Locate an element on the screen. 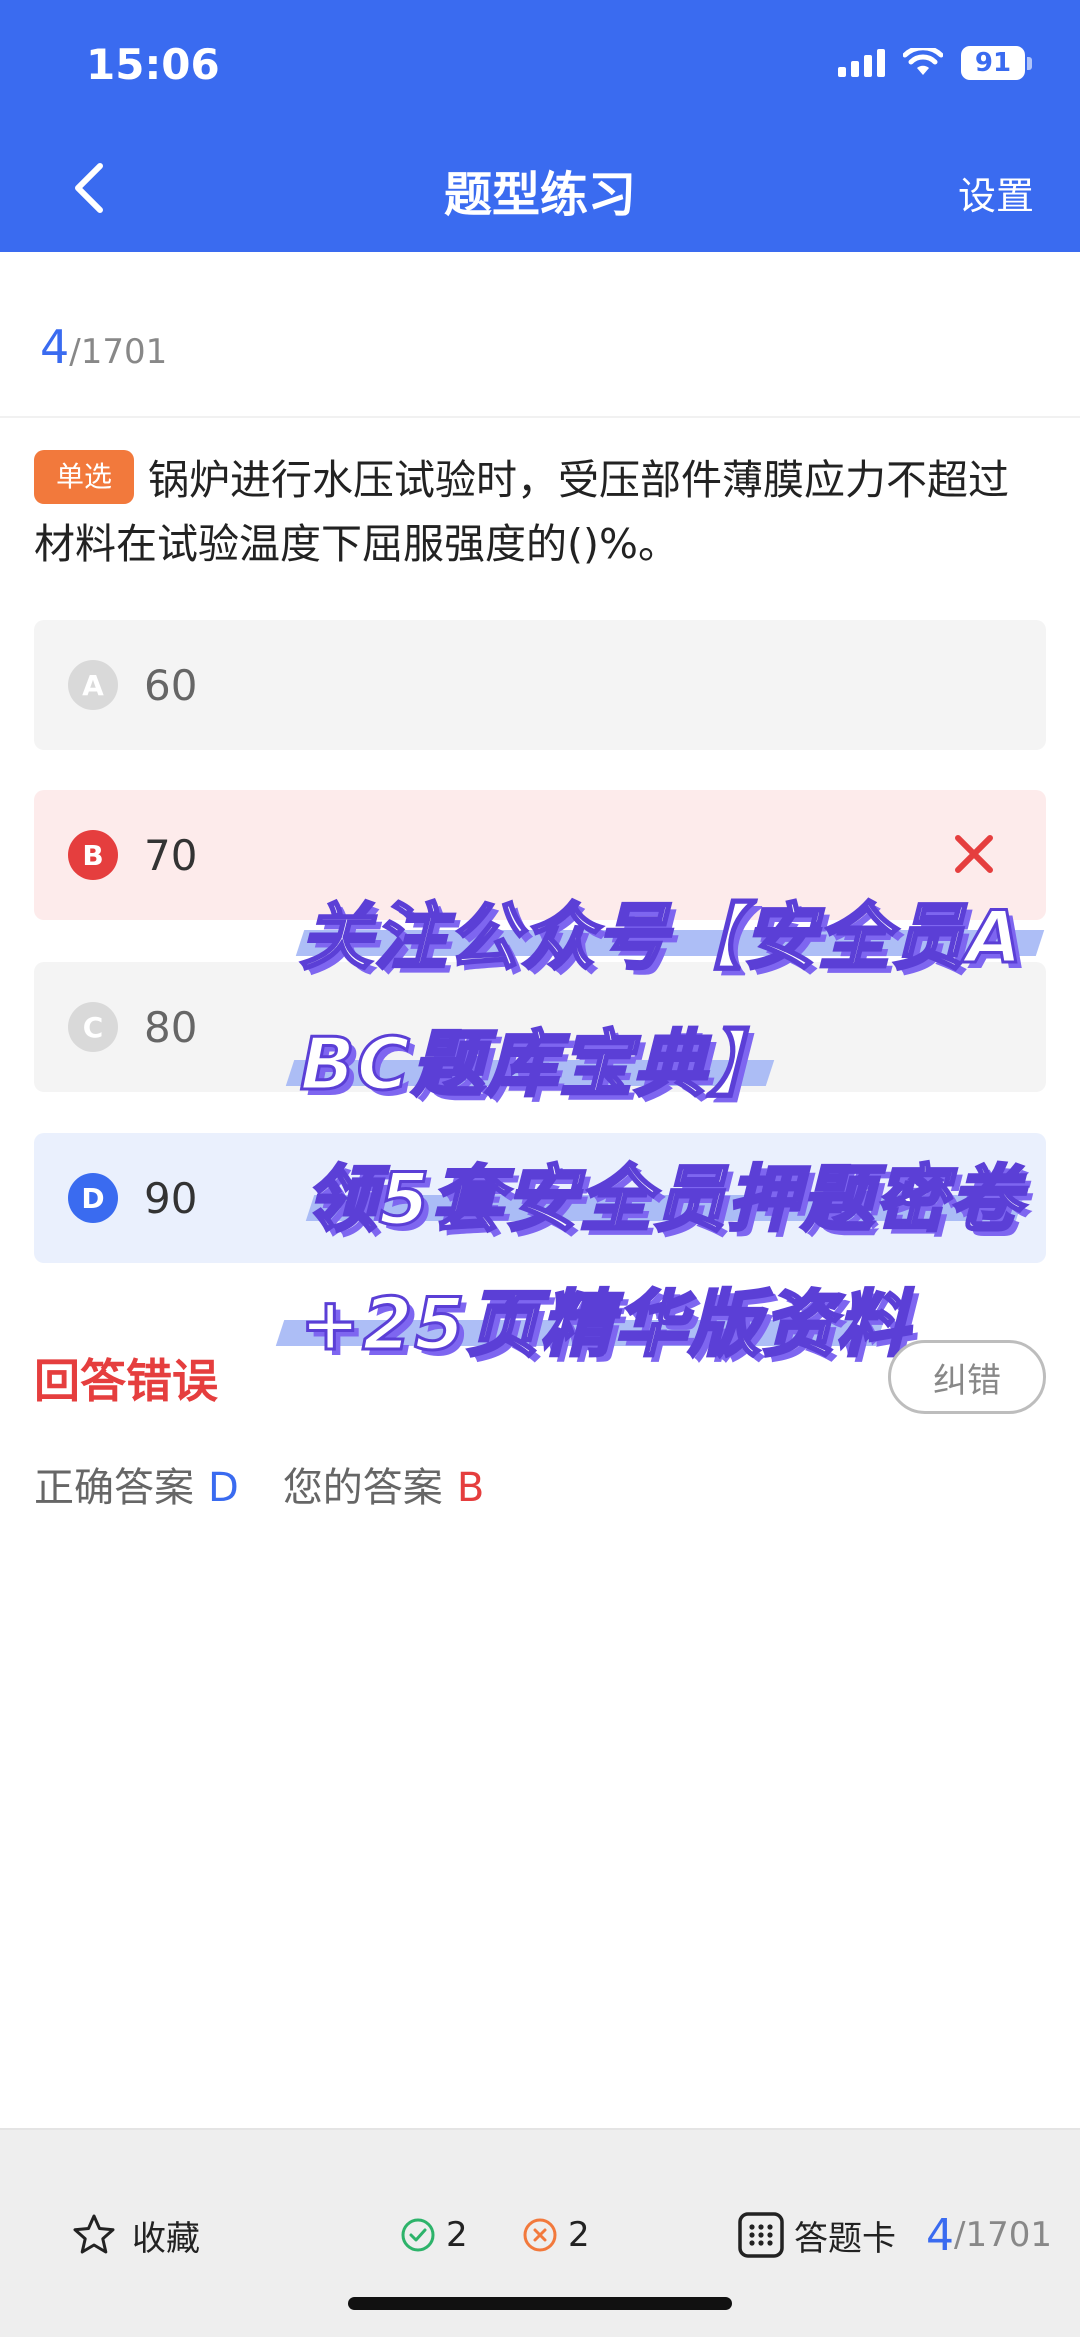  favorite-button: 收藏 is located at coordinates (135, 2233).